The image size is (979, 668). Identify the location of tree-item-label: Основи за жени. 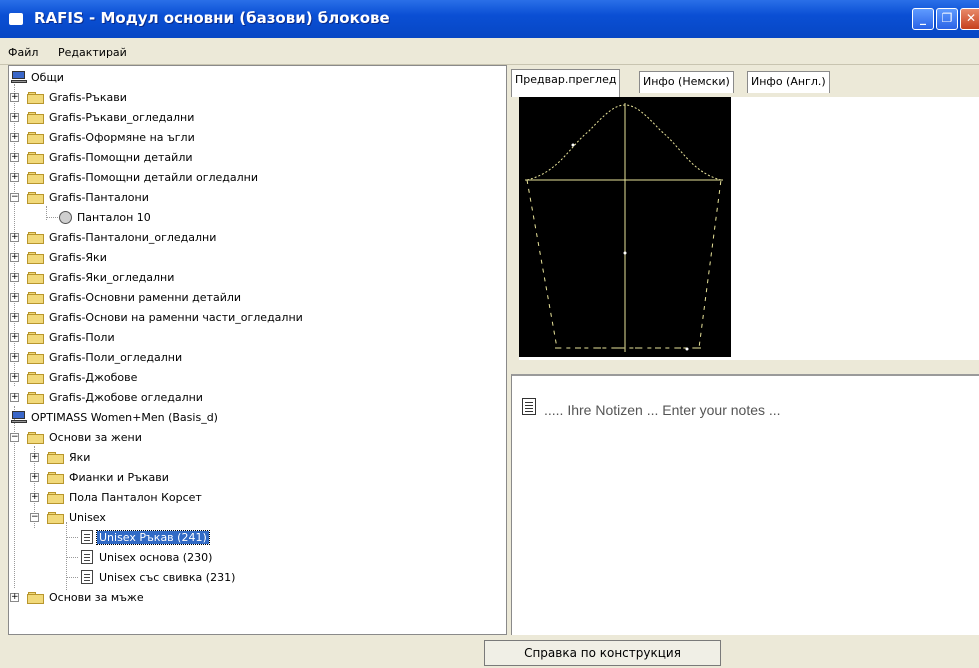
(95, 437).